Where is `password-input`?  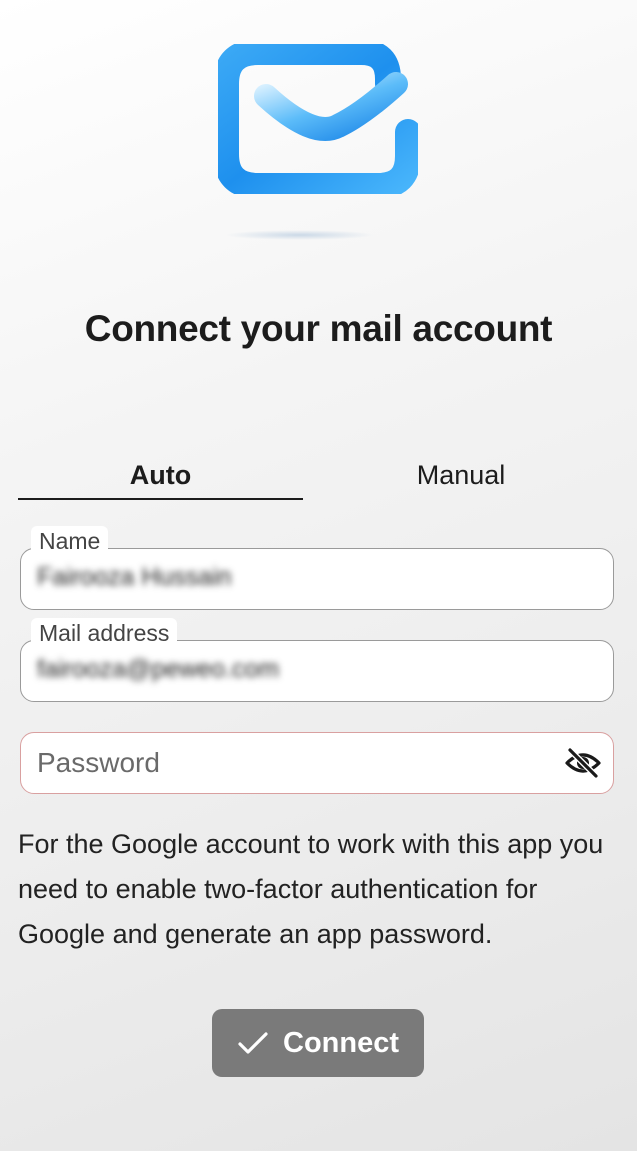
password-input is located at coordinates (297, 762).